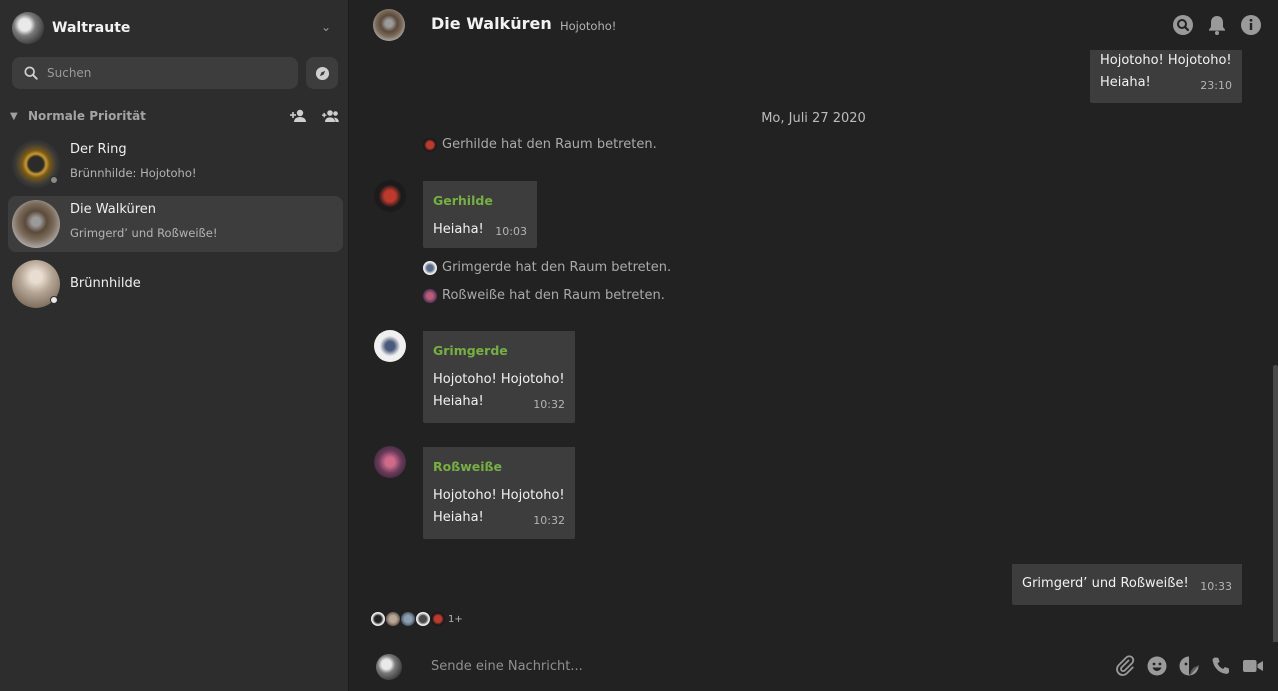  What do you see at coordinates (113, 209) in the screenshot?
I see `room-name: Die Walküren` at bounding box center [113, 209].